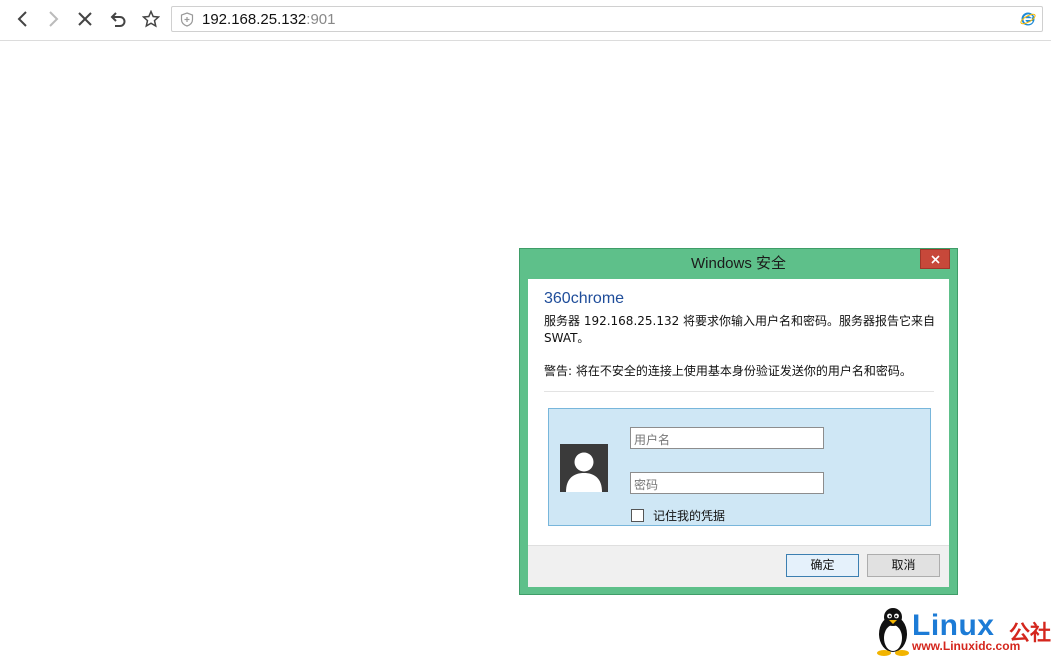  I want to click on remember-checkbox, so click(637, 515).